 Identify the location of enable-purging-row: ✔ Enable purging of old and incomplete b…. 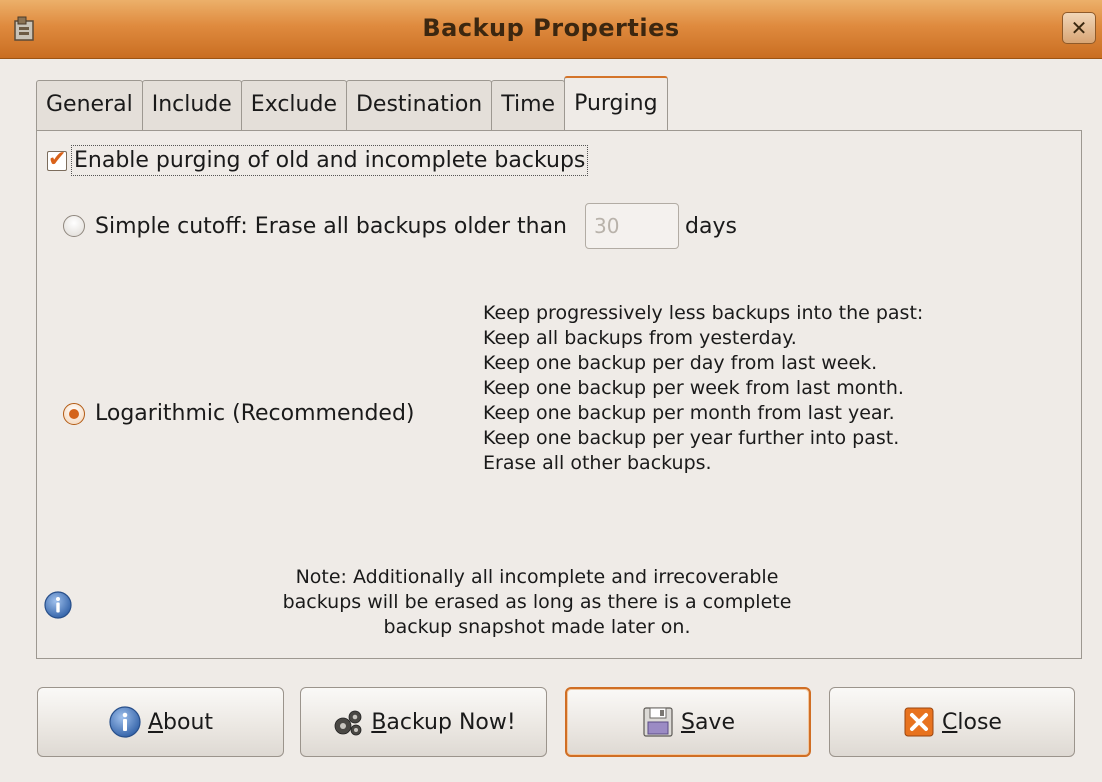
(318, 160).